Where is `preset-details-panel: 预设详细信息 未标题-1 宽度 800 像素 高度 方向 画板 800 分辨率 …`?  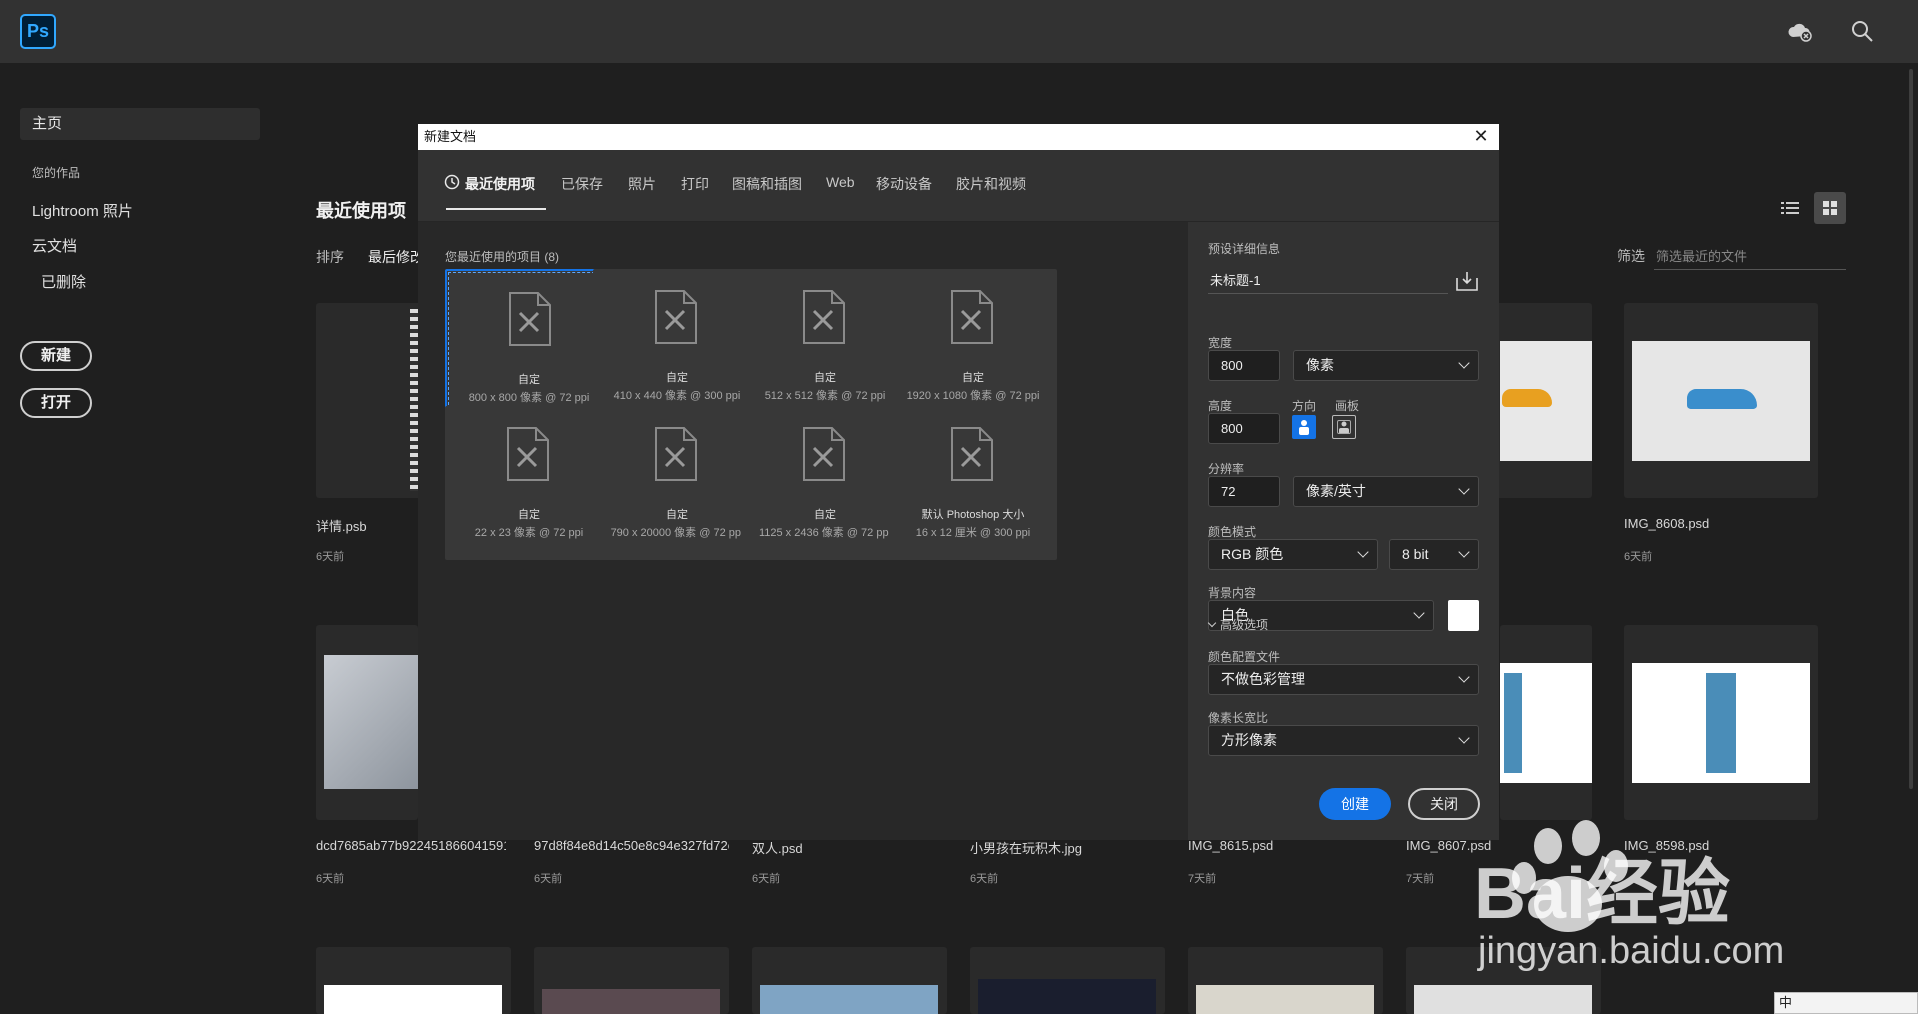 preset-details-panel: 预设详细信息 未标题-1 宽度 800 像素 高度 方向 画板 800 分辨率 … is located at coordinates (1343, 531).